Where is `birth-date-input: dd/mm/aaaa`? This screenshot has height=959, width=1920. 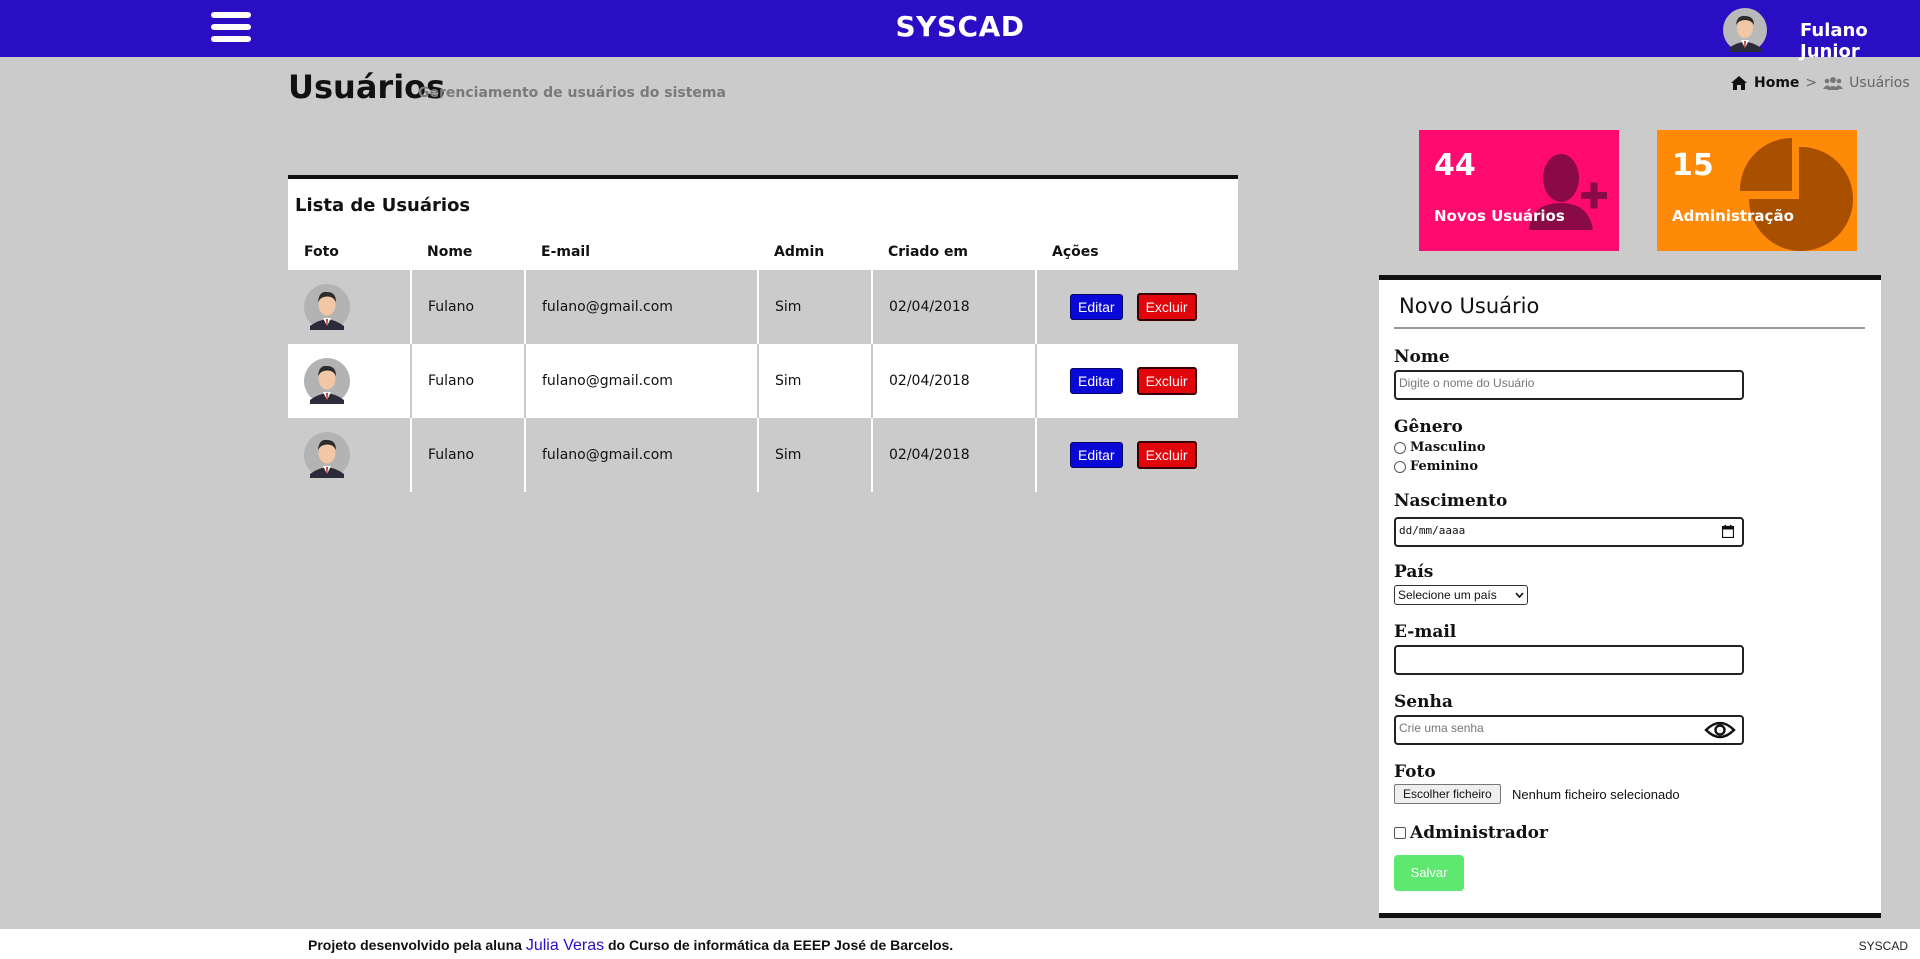 birth-date-input: dd/mm/aaaa is located at coordinates (1569, 532).